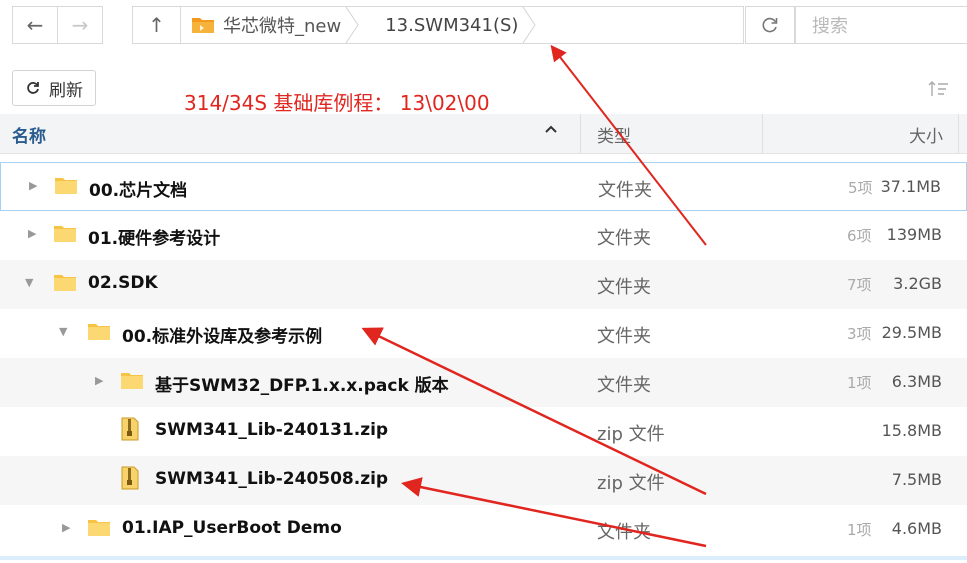 This screenshot has height=563, width=967. Describe the element at coordinates (483, 558) in the screenshot. I see `scroll-edge` at that location.